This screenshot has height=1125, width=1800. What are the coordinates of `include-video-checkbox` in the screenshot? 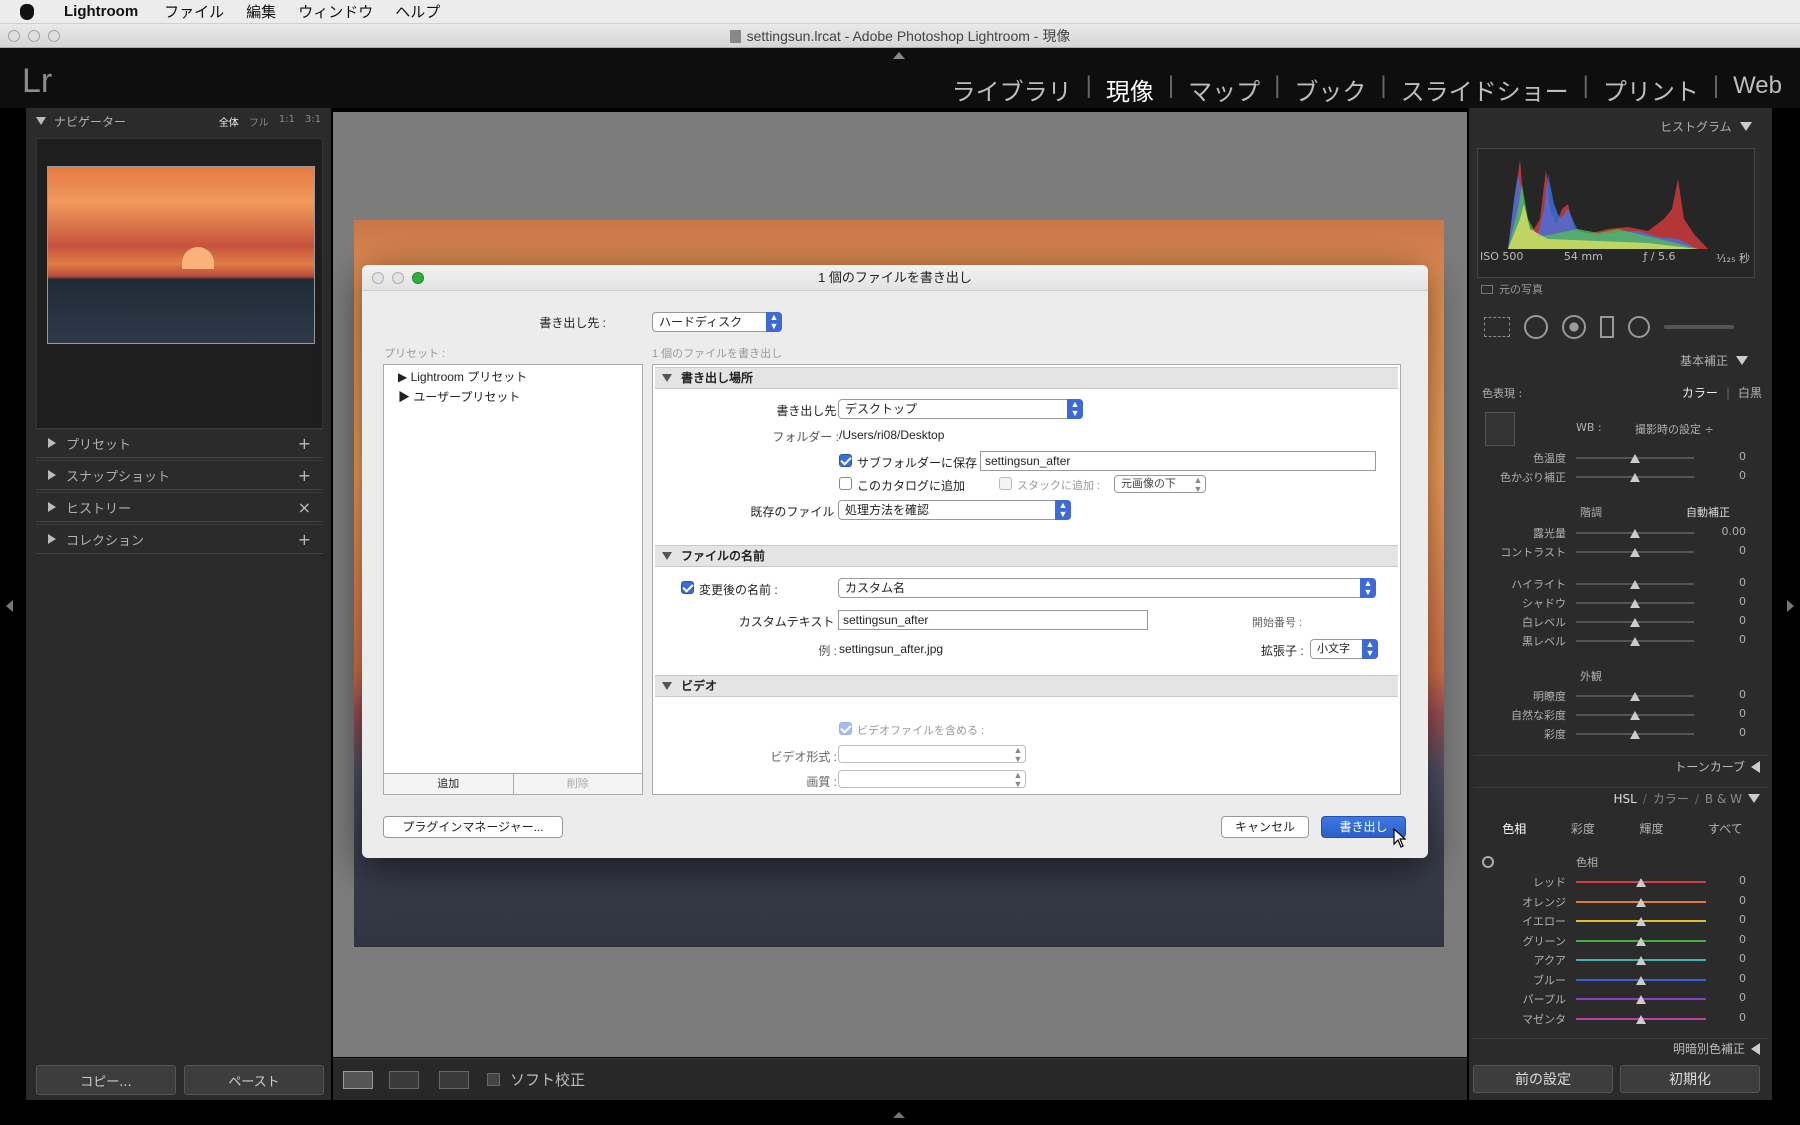 It's located at (845, 728).